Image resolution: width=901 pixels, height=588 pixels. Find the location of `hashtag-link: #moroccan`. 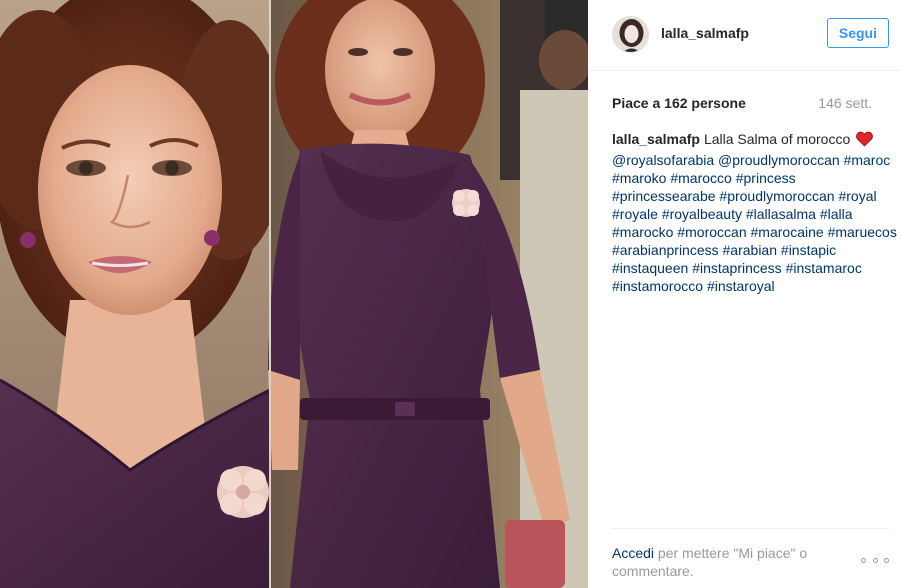

hashtag-link: #moroccan is located at coordinates (711, 232).